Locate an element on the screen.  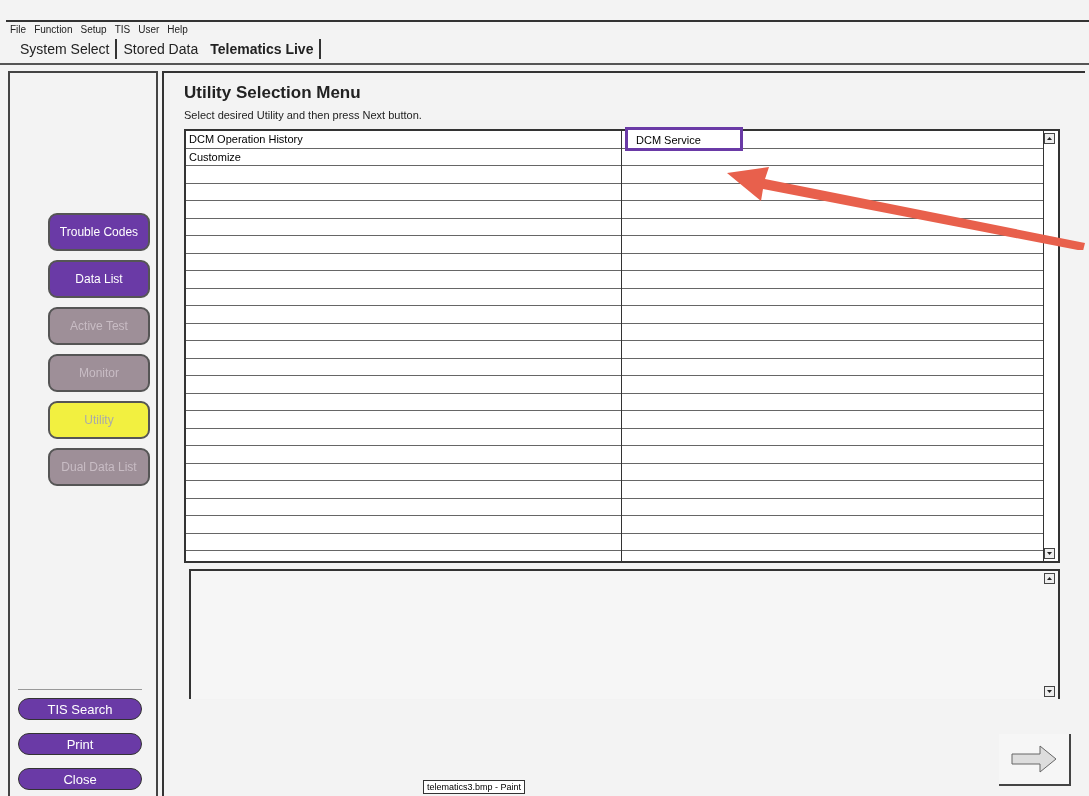
menu-item: Setup is located at coordinates (93, 29).